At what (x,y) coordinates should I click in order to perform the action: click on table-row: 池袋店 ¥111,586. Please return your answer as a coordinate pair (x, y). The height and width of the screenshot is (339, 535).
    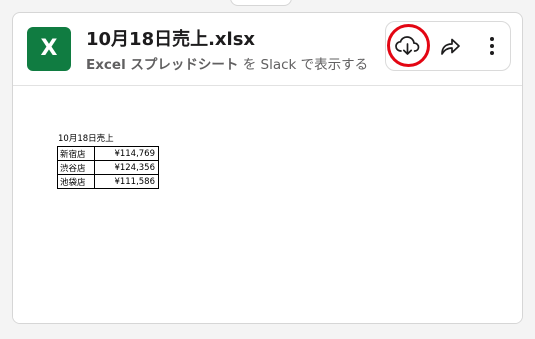
    Looking at the image, I should click on (108, 181).